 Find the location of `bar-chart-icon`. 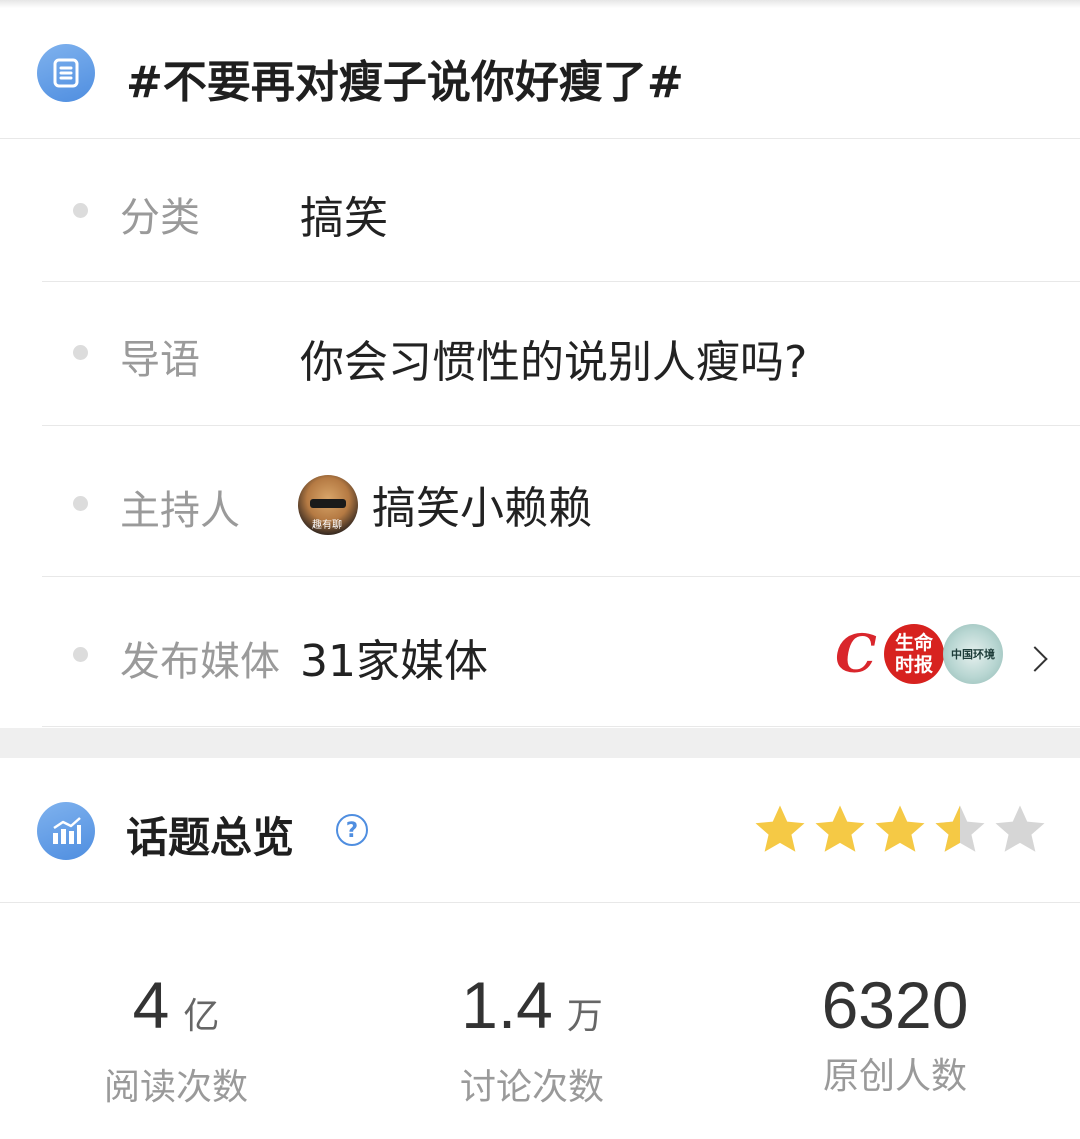

bar-chart-icon is located at coordinates (66, 831).